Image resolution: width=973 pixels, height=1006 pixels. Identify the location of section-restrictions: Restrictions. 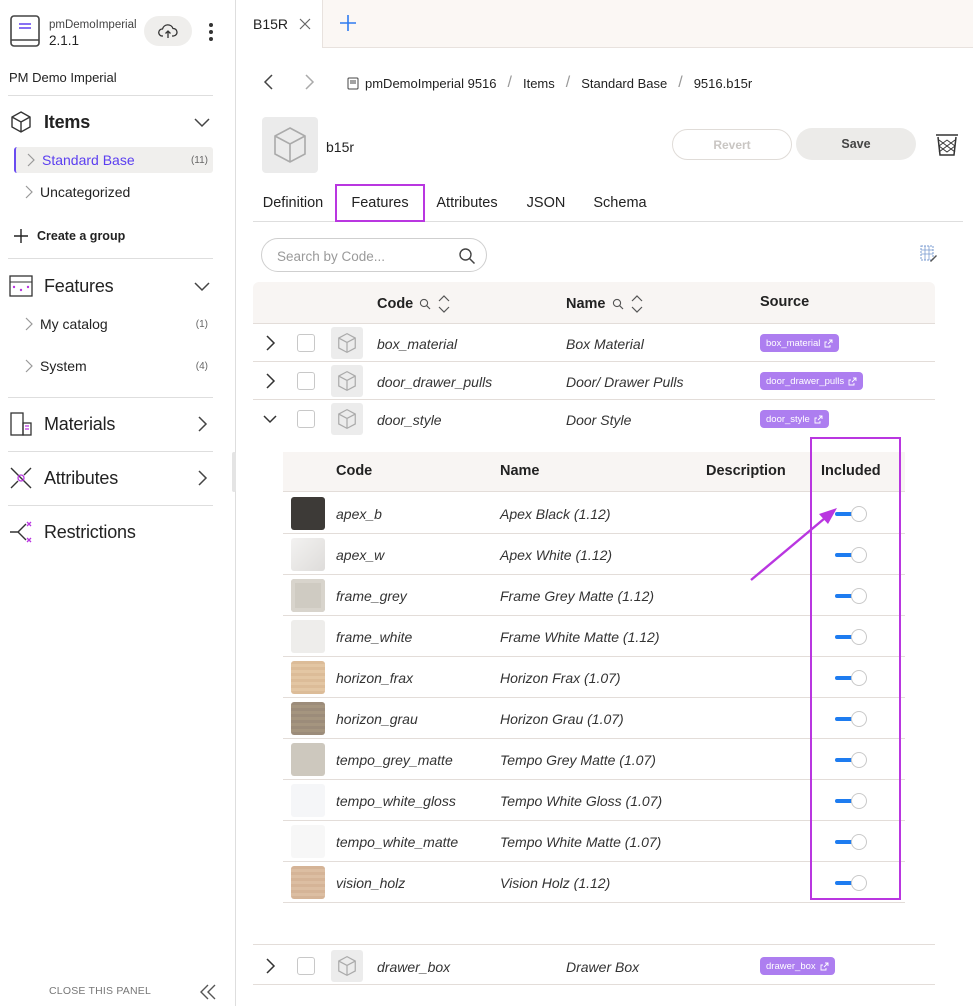
(110, 532).